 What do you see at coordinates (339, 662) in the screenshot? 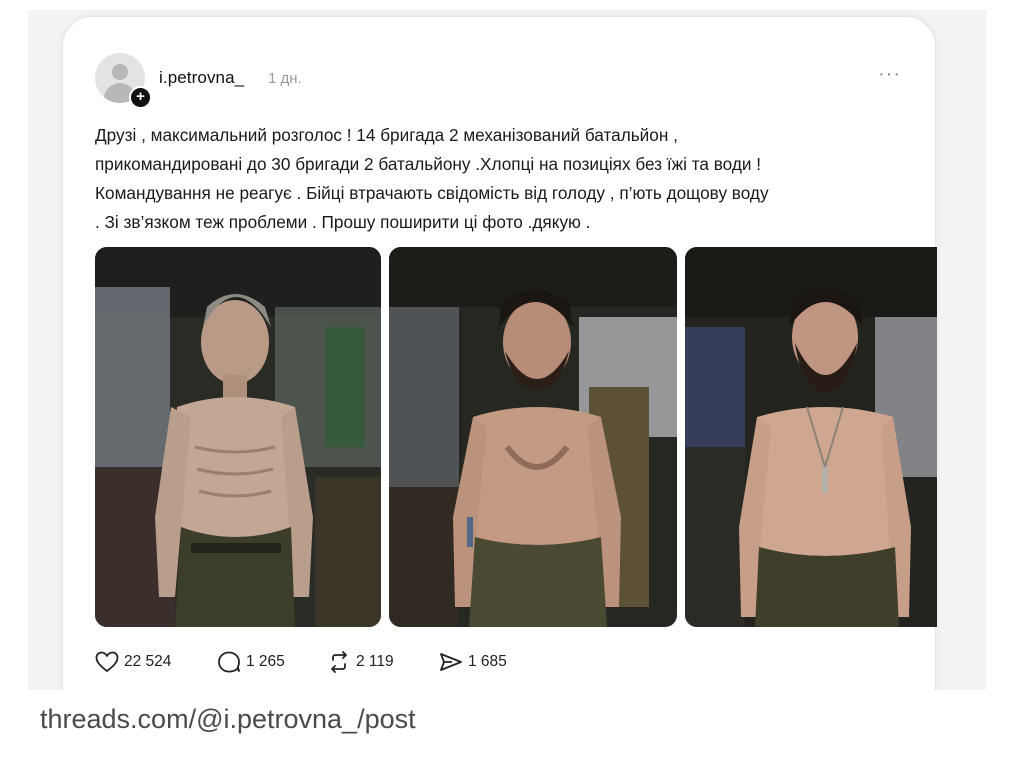
I see `repost-icon` at bounding box center [339, 662].